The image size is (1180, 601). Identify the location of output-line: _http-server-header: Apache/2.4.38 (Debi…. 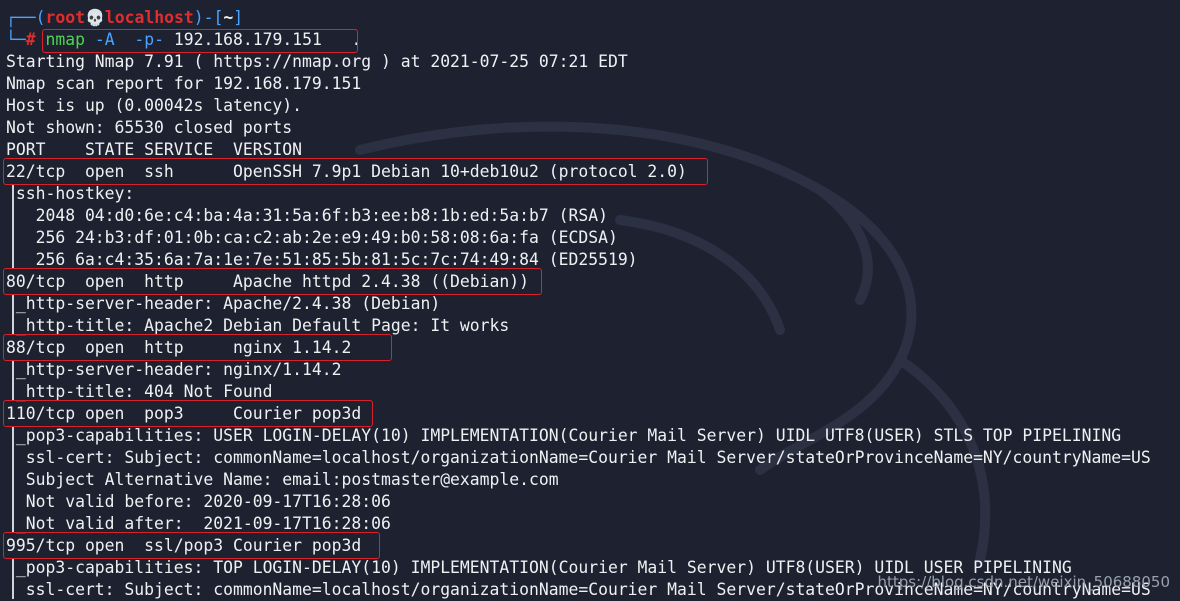
(223, 303).